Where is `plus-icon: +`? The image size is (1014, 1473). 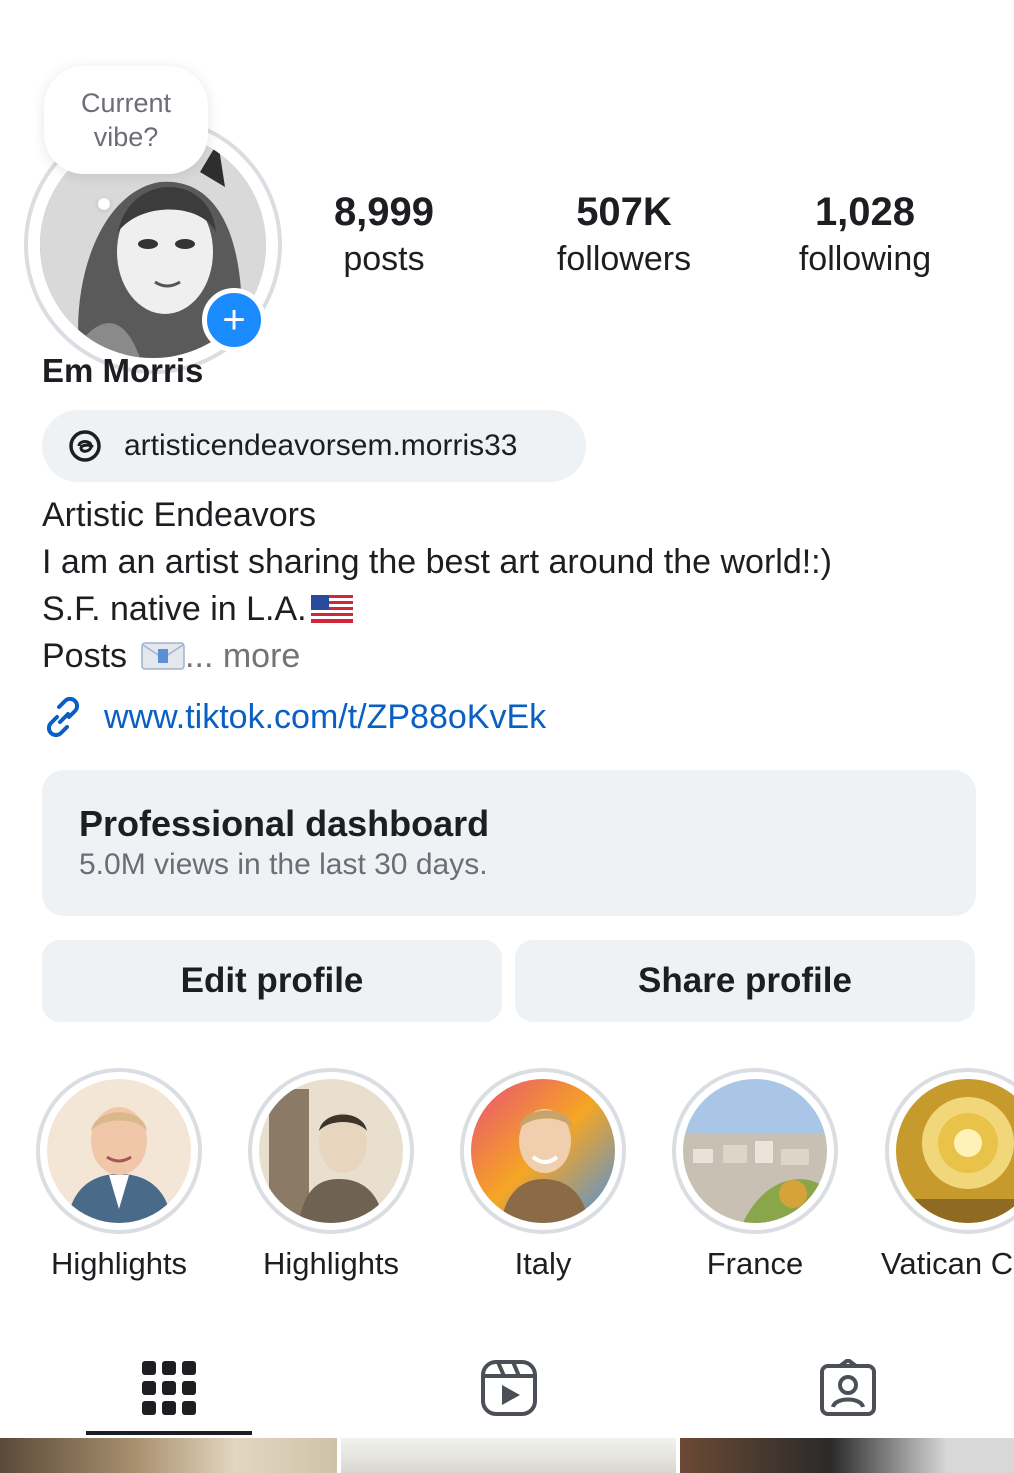
plus-icon: + is located at coordinates (234, 320).